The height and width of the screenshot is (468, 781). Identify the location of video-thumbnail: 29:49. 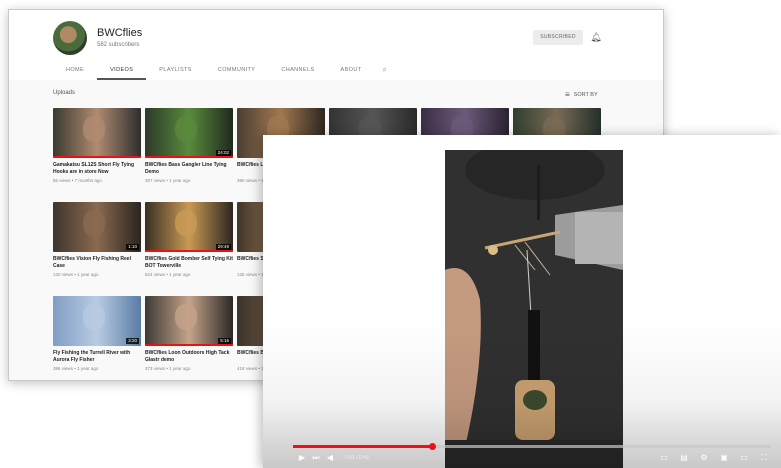
(189, 227).